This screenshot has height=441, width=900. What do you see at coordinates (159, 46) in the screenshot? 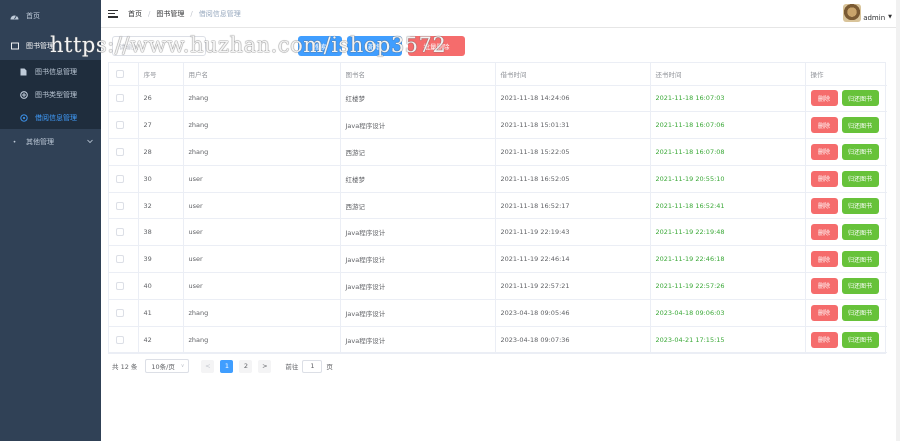
I see `search-input: 请输入` at bounding box center [159, 46].